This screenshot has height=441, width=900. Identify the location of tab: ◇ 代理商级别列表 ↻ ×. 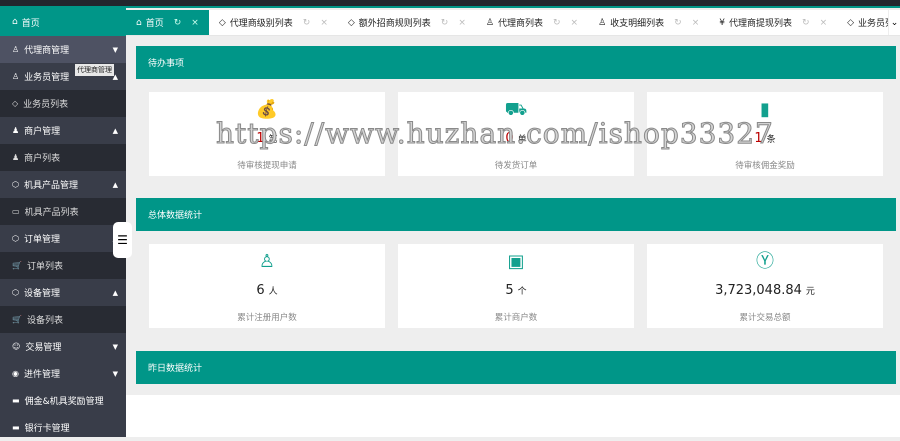
(273, 22).